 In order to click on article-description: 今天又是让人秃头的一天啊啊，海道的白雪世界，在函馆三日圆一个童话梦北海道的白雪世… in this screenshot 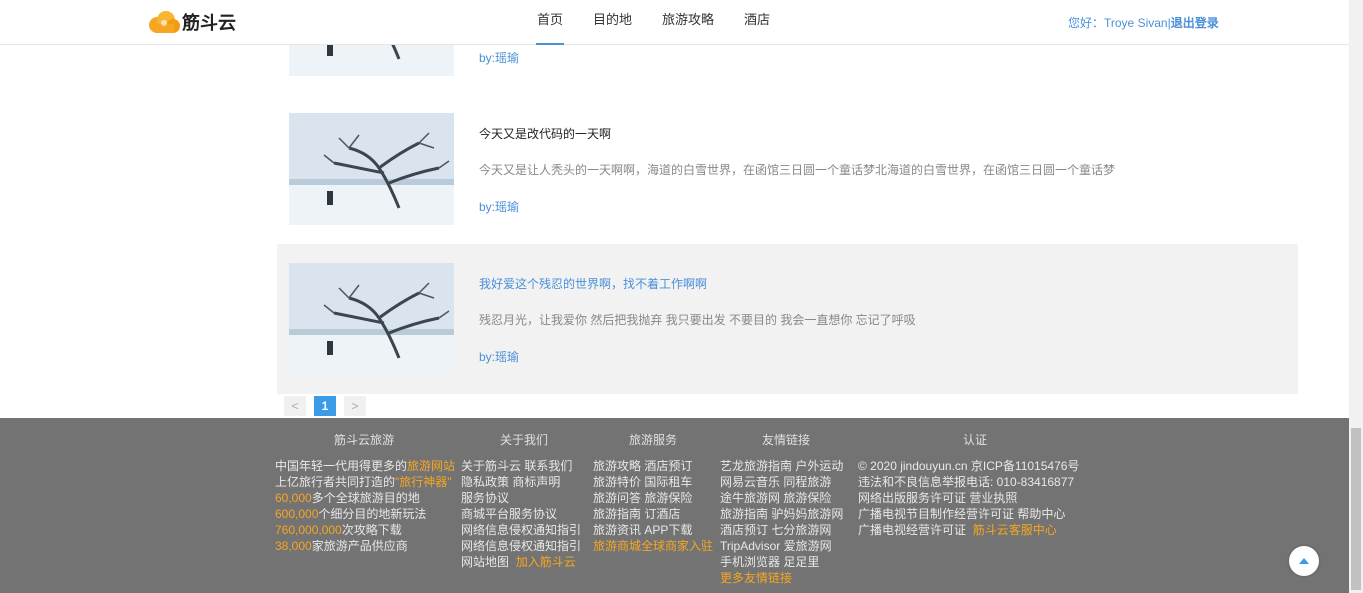, I will do `click(797, 170)`.